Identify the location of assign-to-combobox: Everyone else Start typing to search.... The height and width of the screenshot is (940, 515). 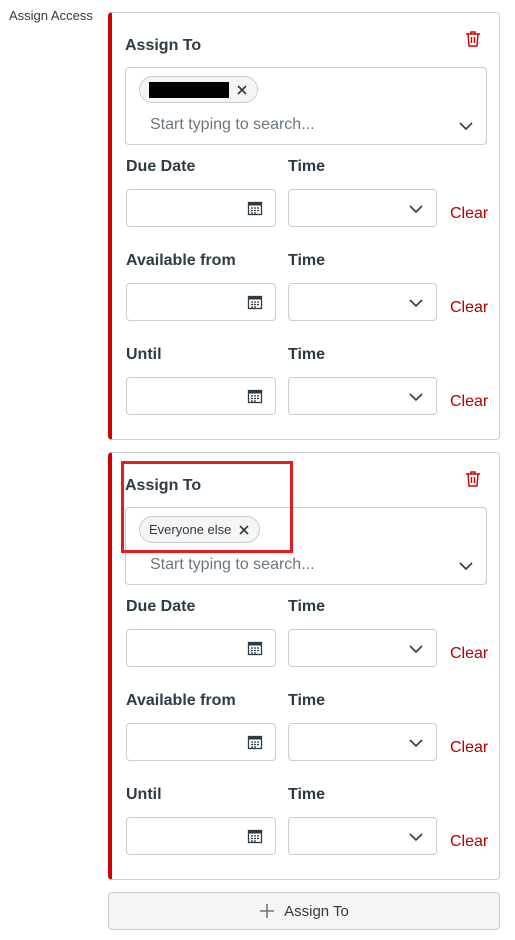
(306, 546).